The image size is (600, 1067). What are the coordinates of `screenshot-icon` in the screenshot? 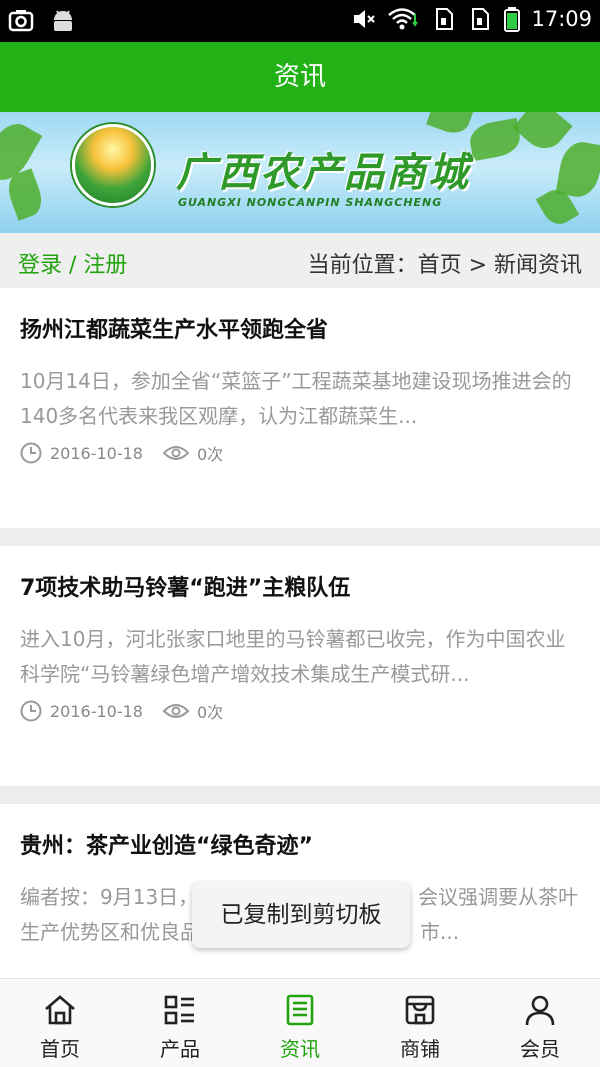 It's located at (21, 21).